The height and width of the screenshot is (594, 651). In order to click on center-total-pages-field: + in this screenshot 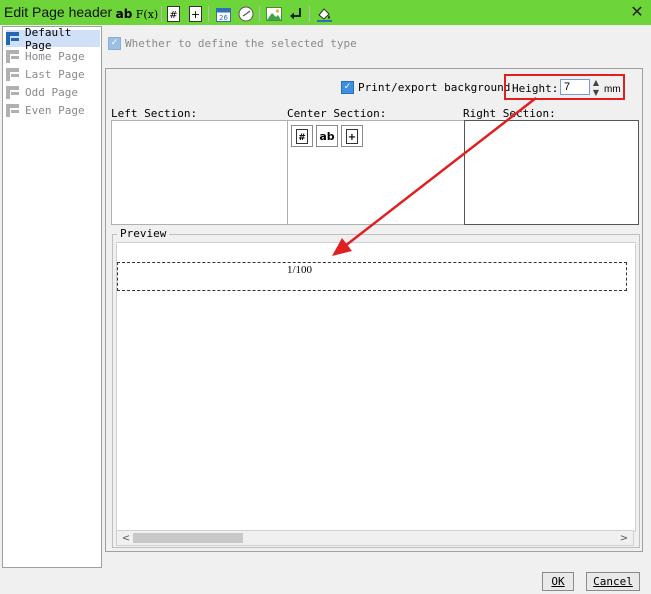, I will do `click(352, 136)`.